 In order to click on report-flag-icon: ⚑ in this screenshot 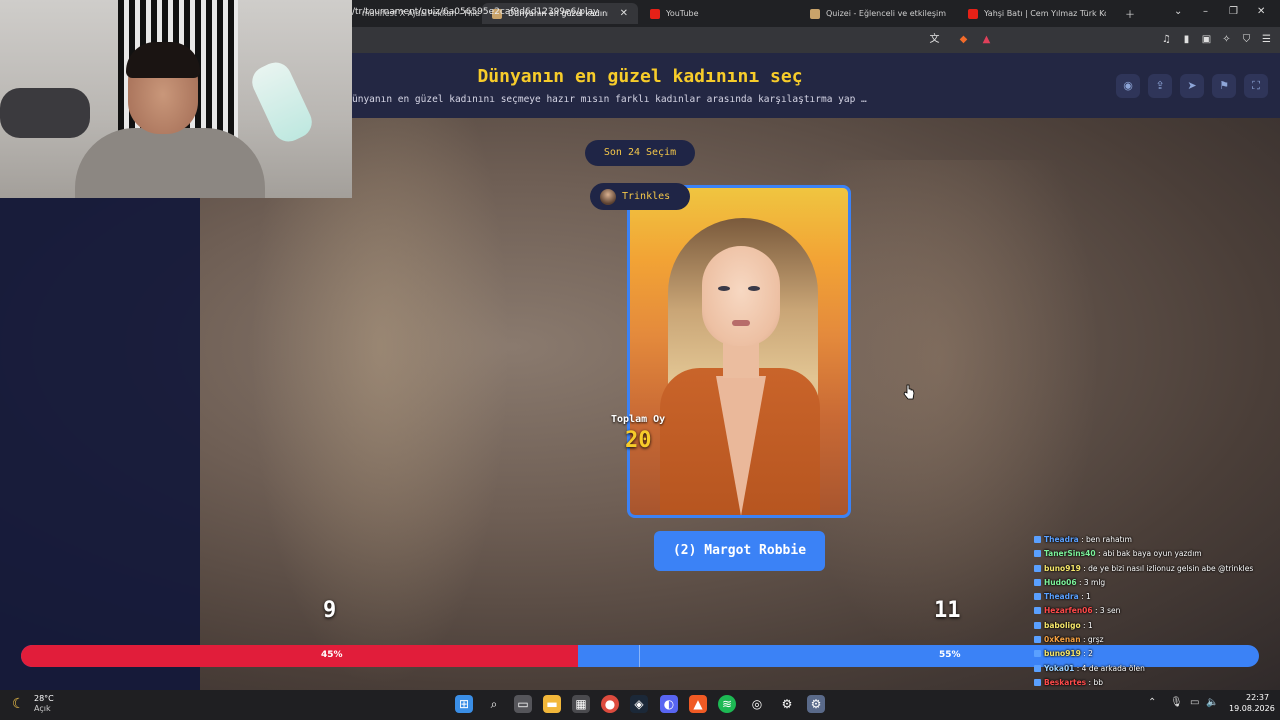, I will do `click(1224, 86)`.